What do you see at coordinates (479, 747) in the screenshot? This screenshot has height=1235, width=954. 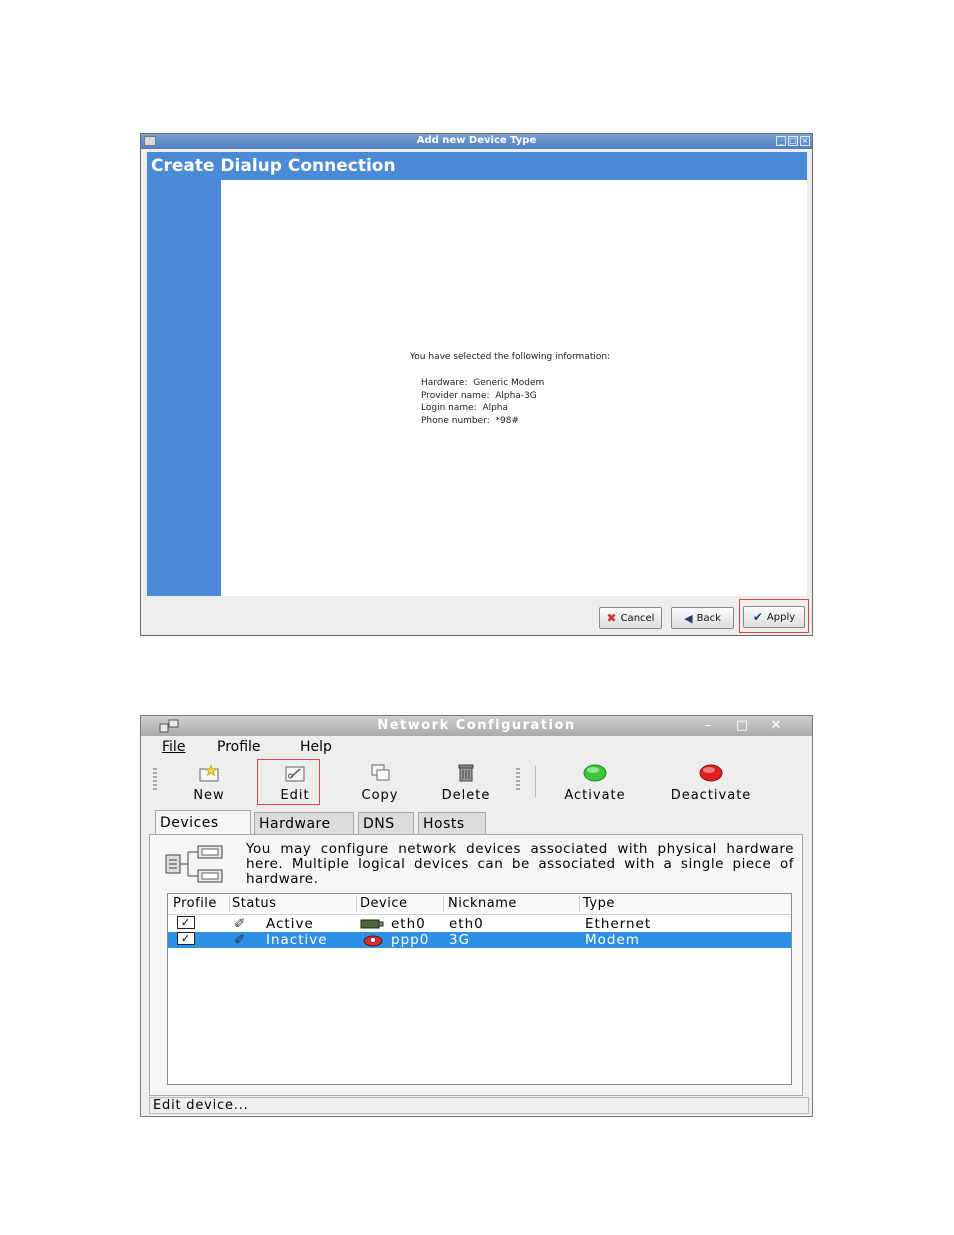 I see `menubar: File Profile Help` at bounding box center [479, 747].